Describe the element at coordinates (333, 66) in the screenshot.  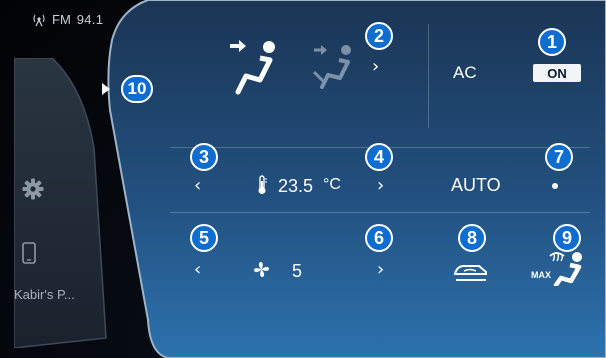
I see `airflow-face-feet-icon` at that location.